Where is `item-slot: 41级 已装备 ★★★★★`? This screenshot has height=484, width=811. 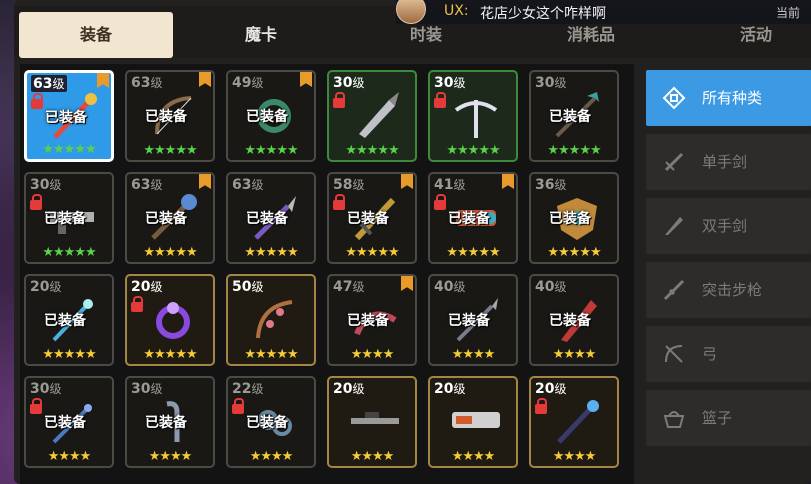 item-slot: 41级 已装备 ★★★★★ is located at coordinates (473, 218).